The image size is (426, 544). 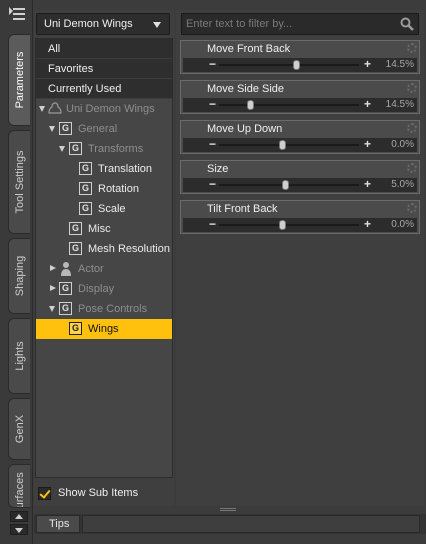 I want to click on tab-tool-settings: Tool Settings, so click(x=19, y=182).